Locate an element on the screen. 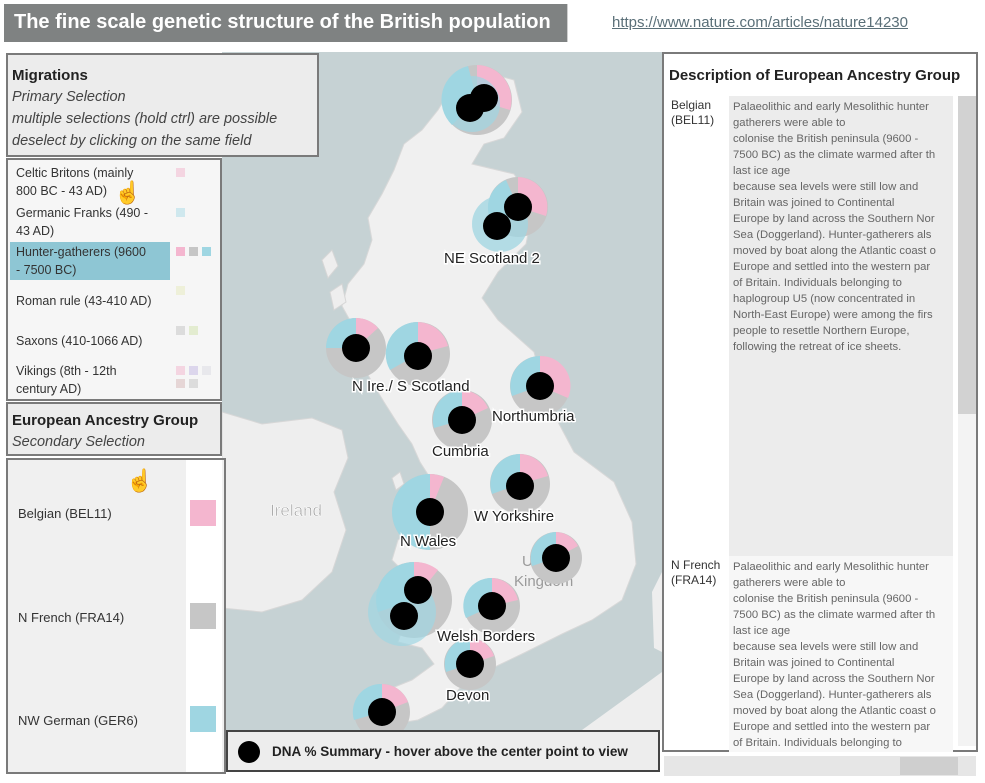 The image size is (985, 783). swatch-roman is located at coordinates (180, 290).